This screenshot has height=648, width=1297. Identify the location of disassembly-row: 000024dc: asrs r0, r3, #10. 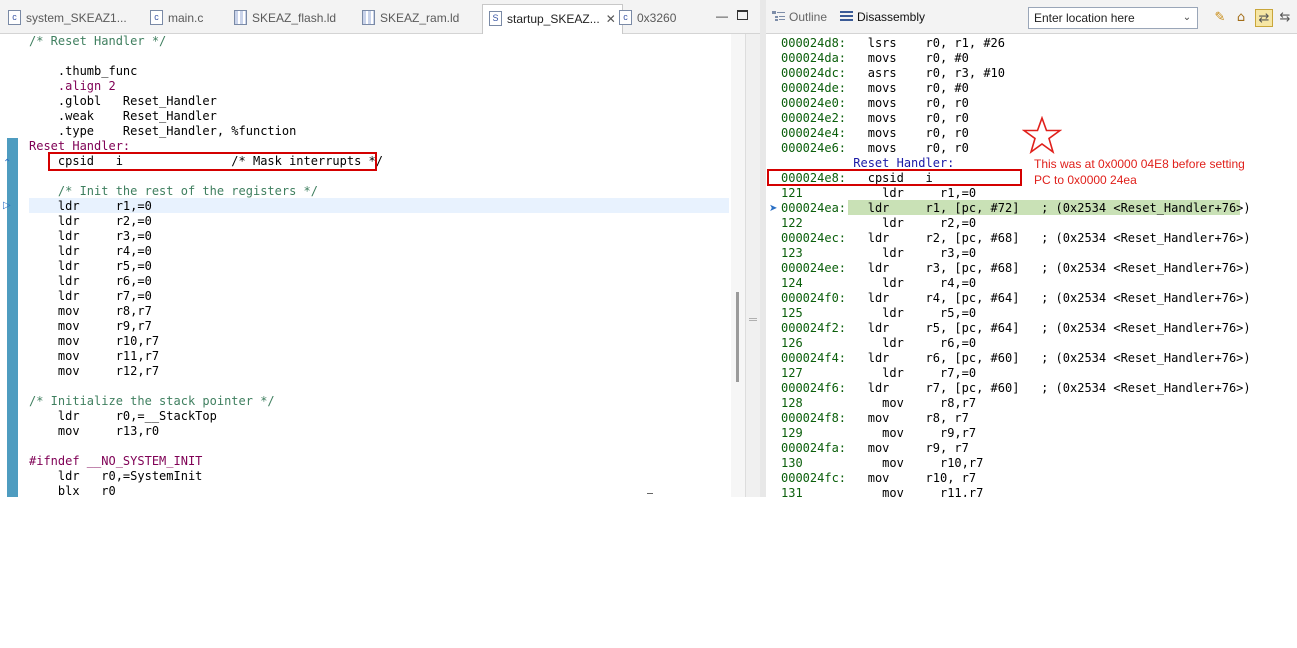
(893, 73).